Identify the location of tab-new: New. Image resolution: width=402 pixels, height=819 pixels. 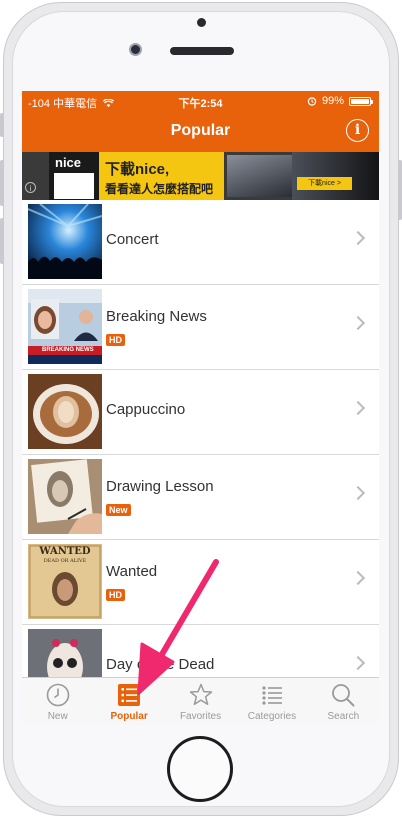
(57, 701).